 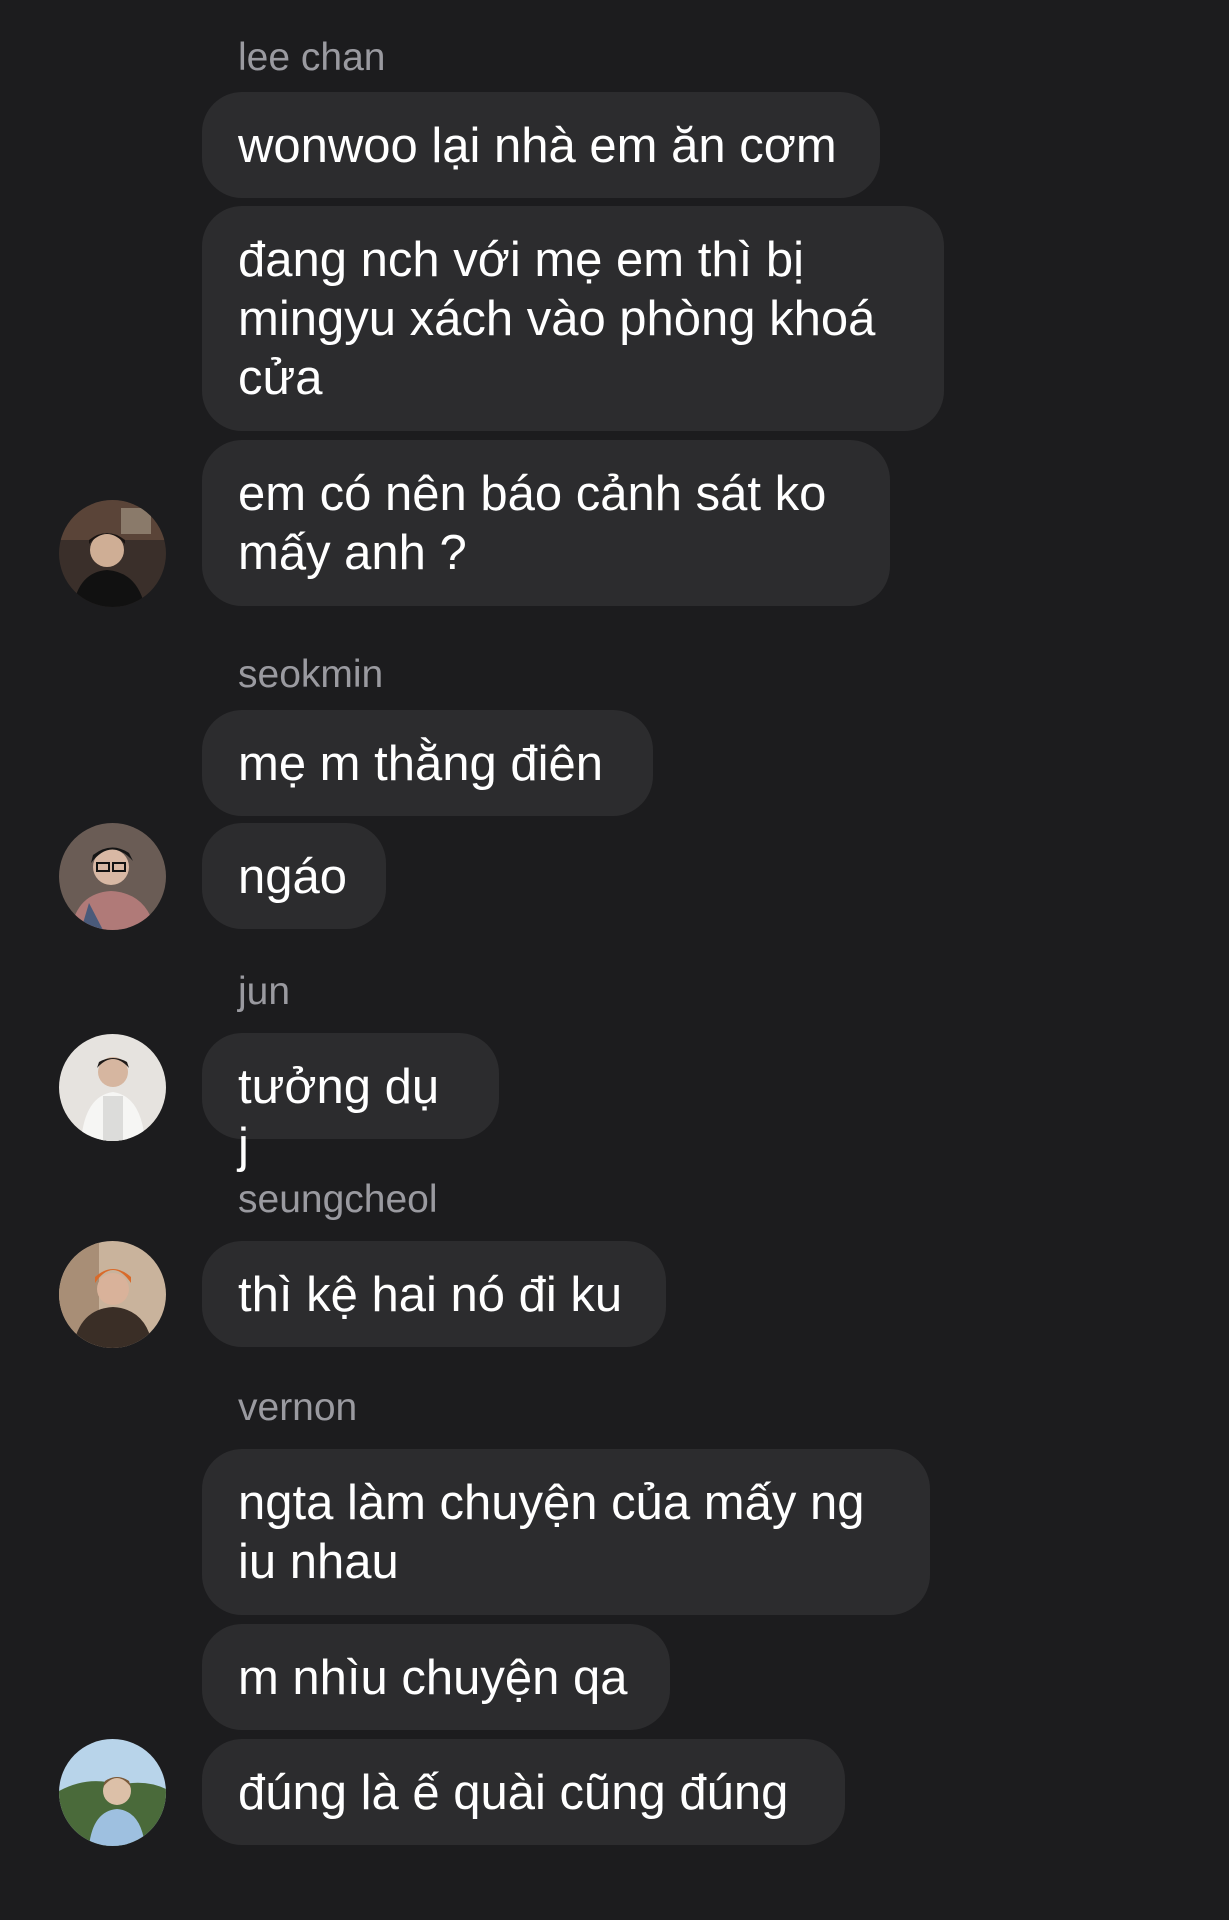 What do you see at coordinates (436, 1677) in the screenshot?
I see `message-bubble: m nhìu chuyện qa` at bounding box center [436, 1677].